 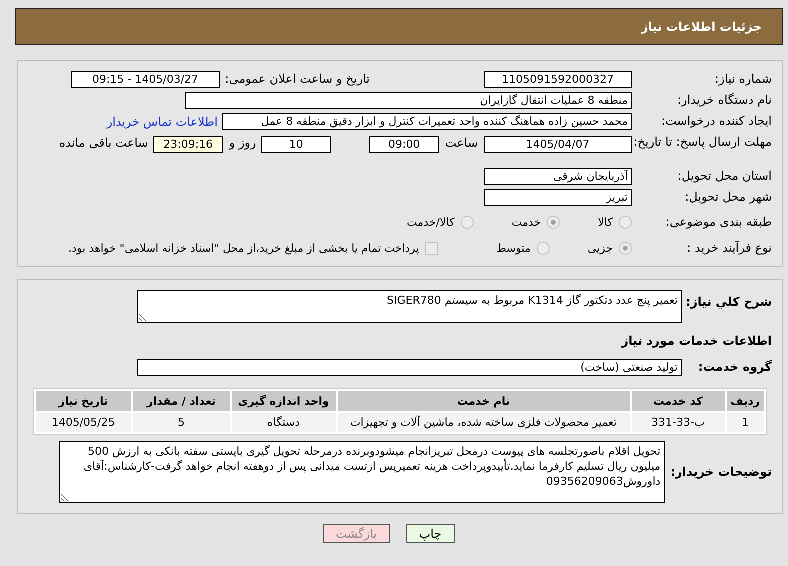 I want to click on option-label: جزیی, so click(x=600, y=248).